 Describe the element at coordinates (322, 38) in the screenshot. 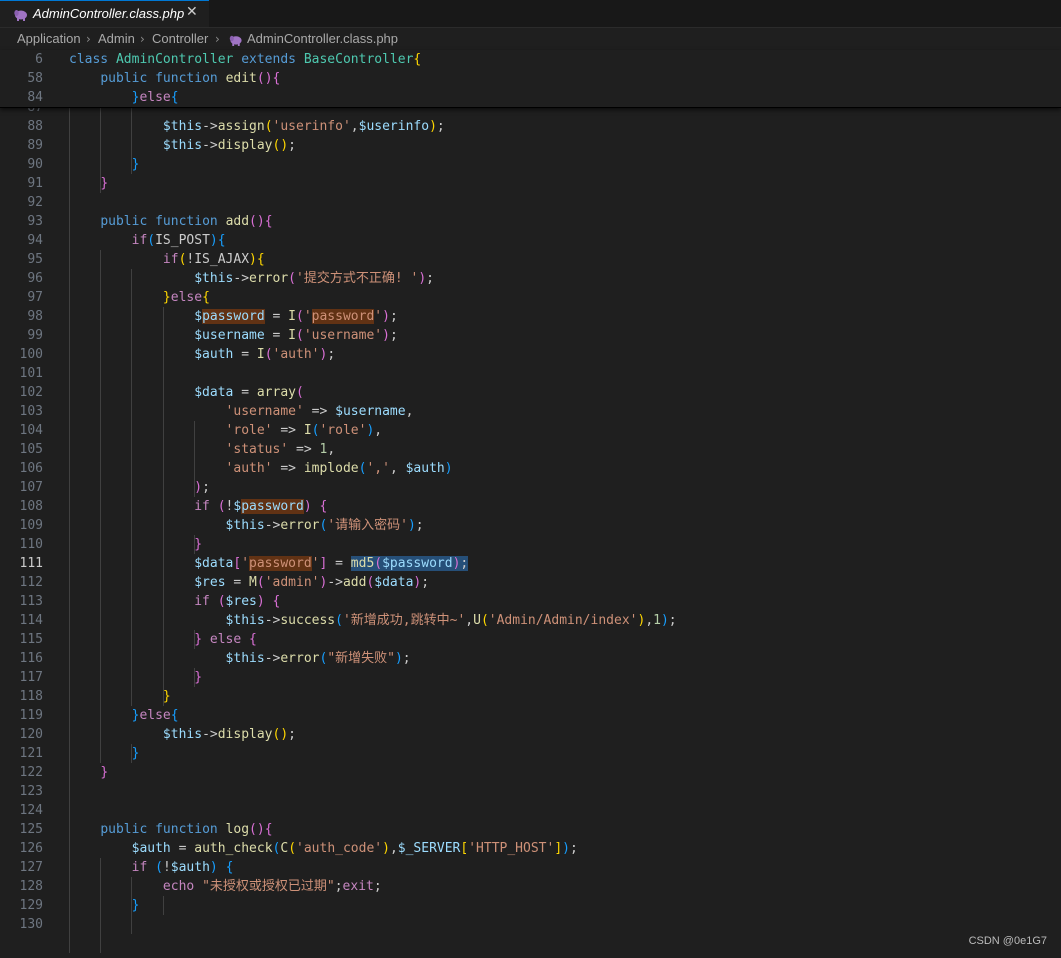

I see `breadcrumb-item-file: AdminController.class.php` at that location.